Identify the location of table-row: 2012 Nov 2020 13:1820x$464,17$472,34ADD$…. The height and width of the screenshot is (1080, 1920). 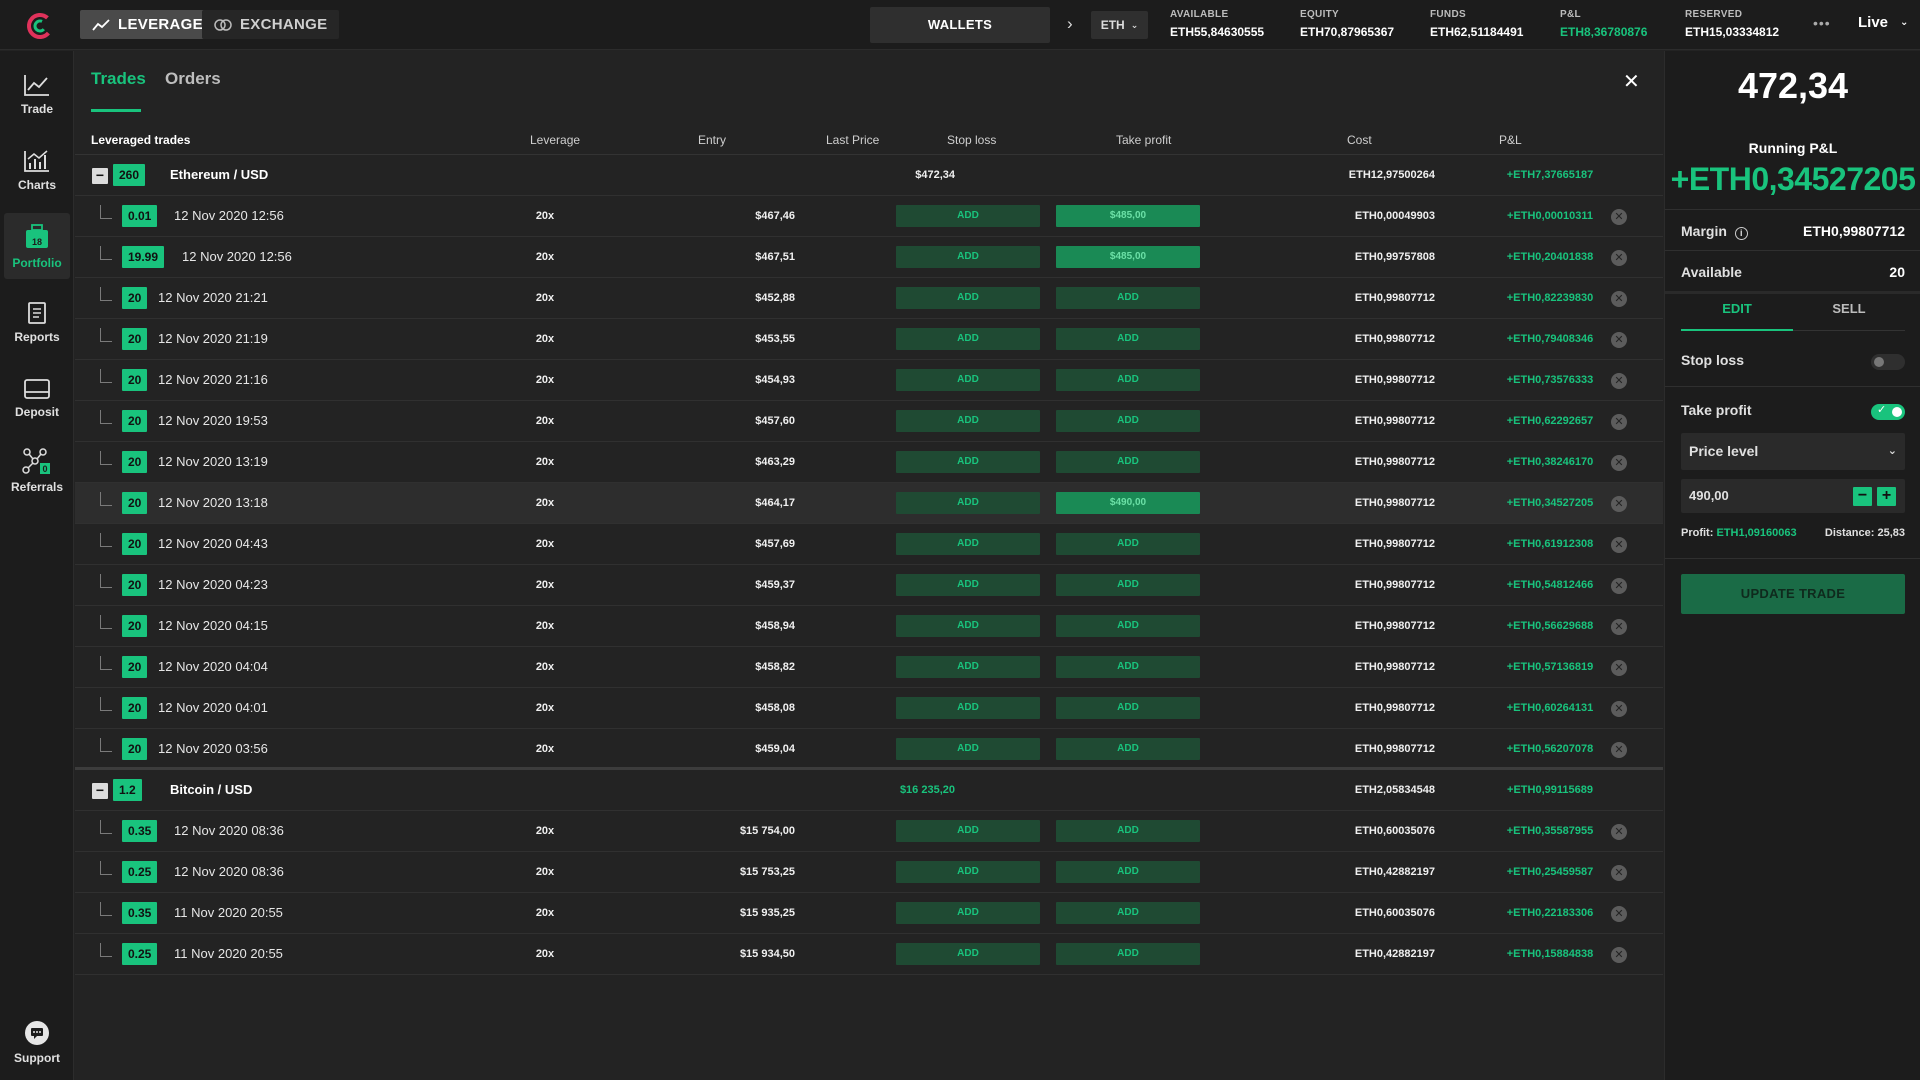
(869, 503).